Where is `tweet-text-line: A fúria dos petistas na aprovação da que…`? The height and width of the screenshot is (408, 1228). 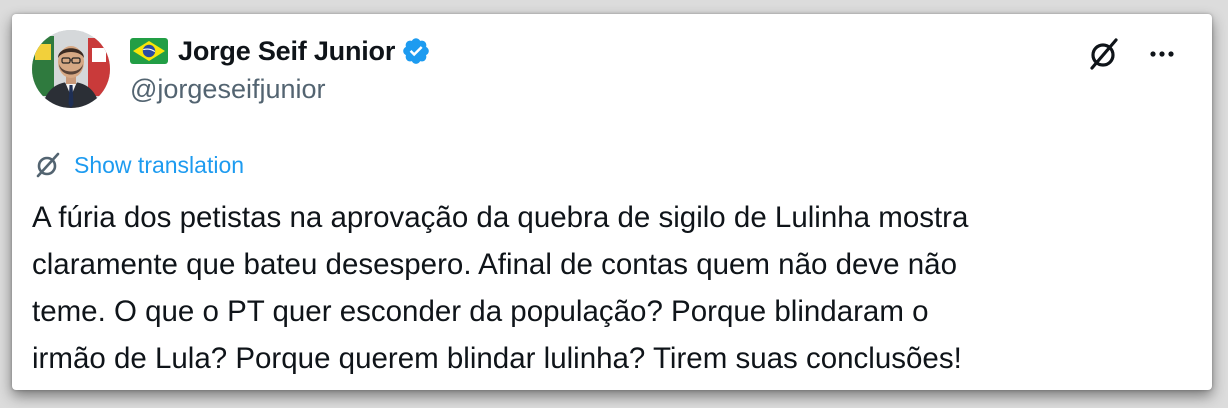 tweet-text-line: A fúria dos petistas na aprovação da que… is located at coordinates (500, 217).